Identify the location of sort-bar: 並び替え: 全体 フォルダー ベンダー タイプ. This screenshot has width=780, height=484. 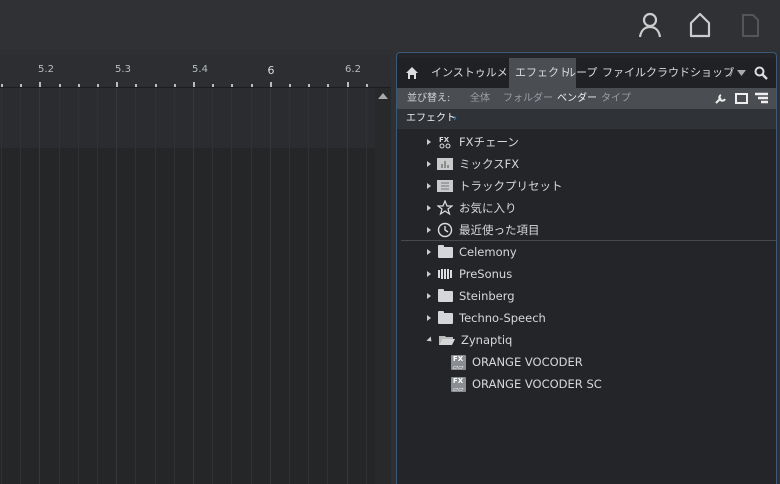
(586, 98).